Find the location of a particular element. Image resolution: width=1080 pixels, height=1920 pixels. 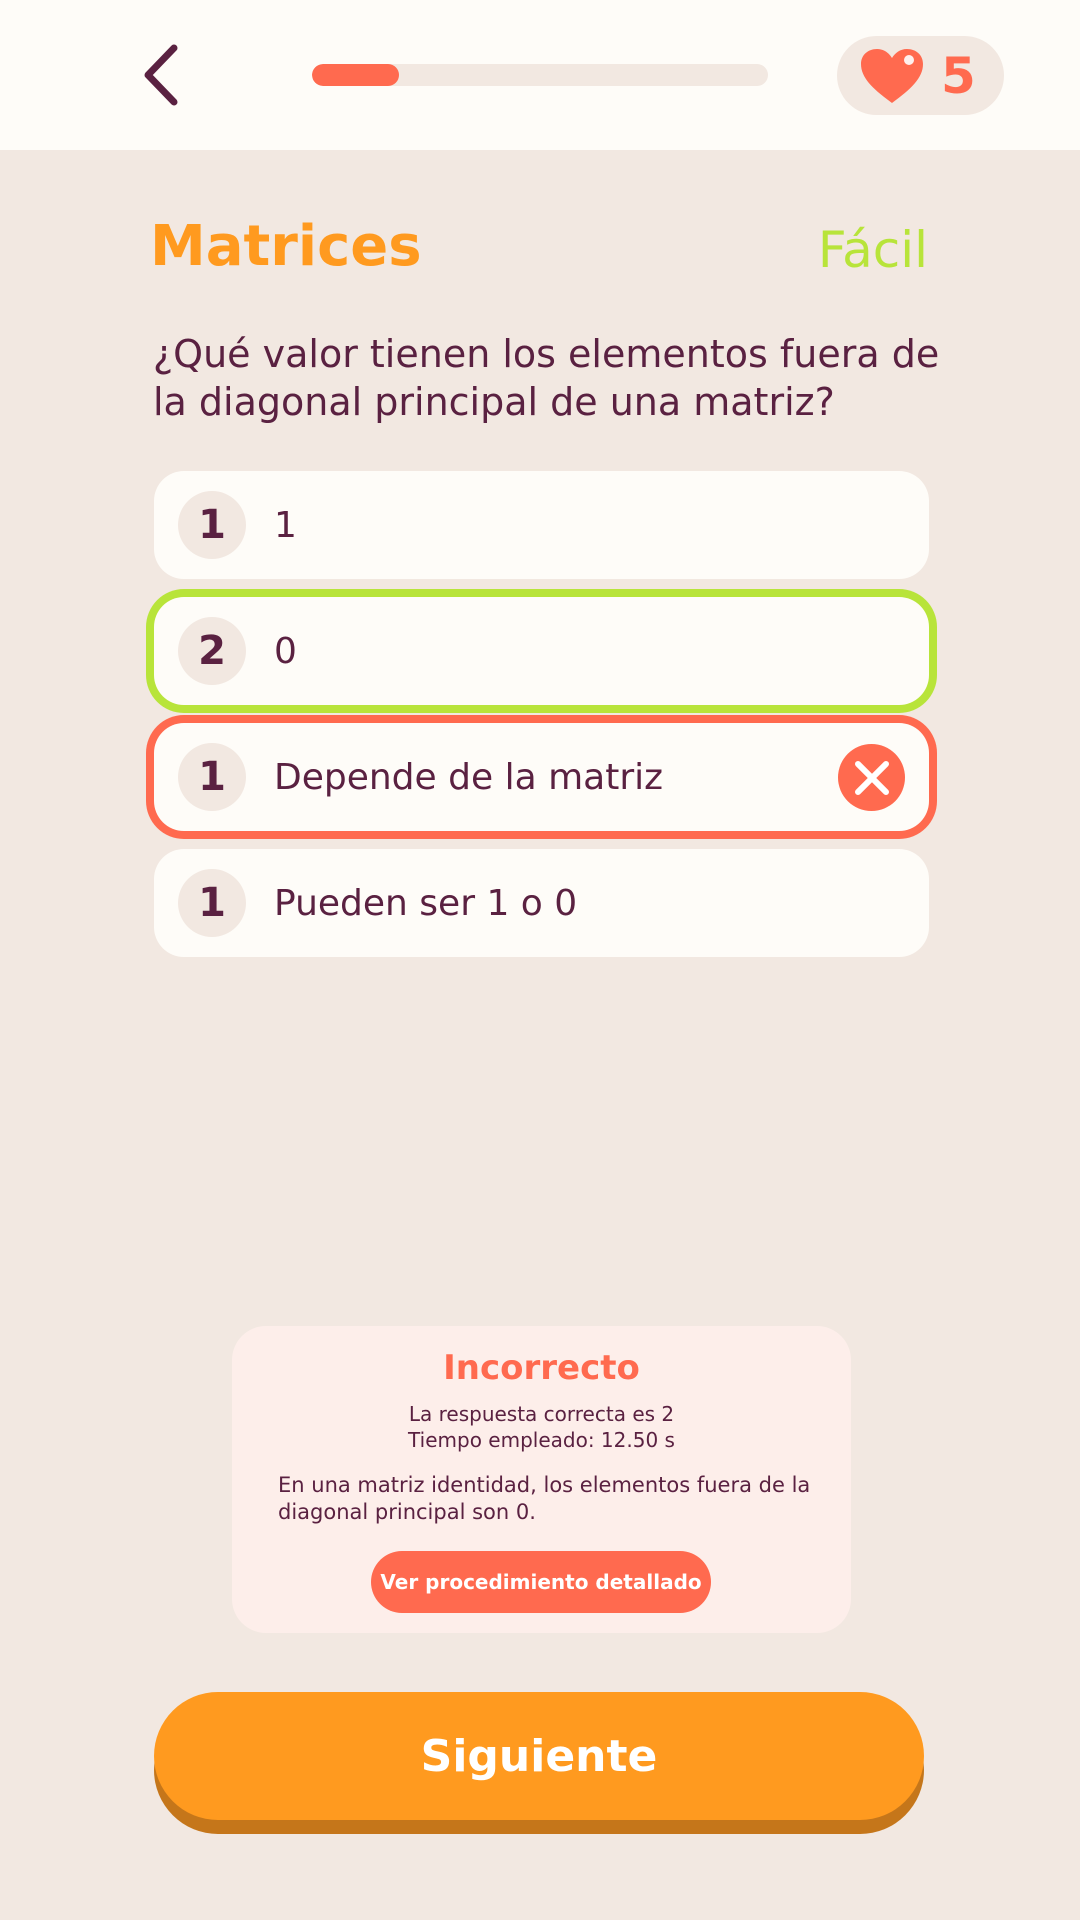

wrong-answer-icon is located at coordinates (871, 777).